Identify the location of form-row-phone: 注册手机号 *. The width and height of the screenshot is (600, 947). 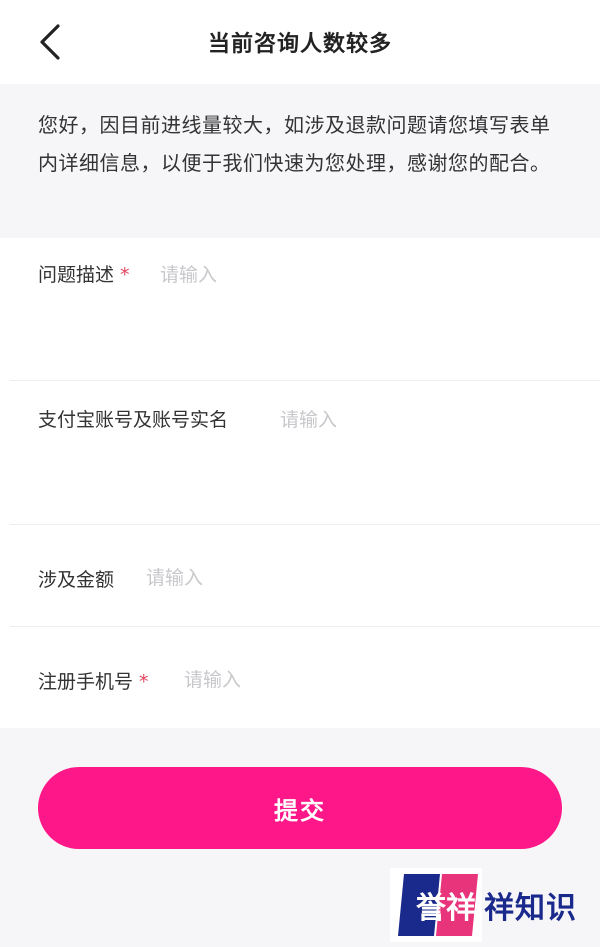
(300, 677).